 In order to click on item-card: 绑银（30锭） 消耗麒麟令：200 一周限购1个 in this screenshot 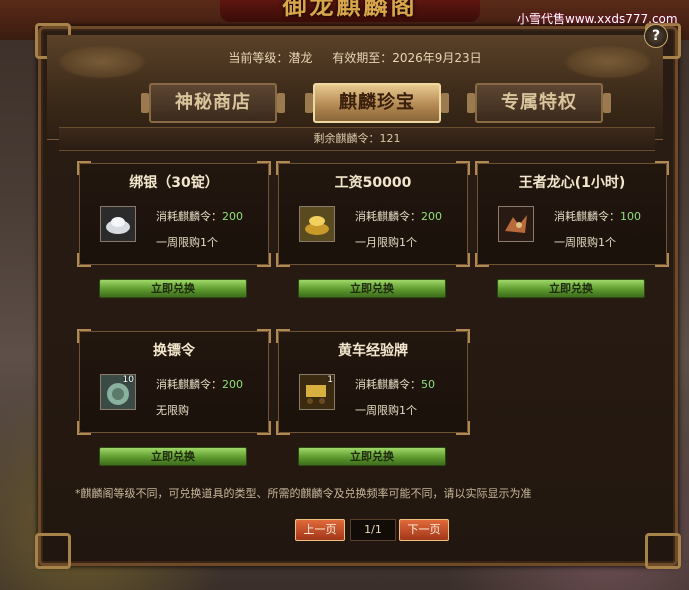, I will do `click(174, 214)`.